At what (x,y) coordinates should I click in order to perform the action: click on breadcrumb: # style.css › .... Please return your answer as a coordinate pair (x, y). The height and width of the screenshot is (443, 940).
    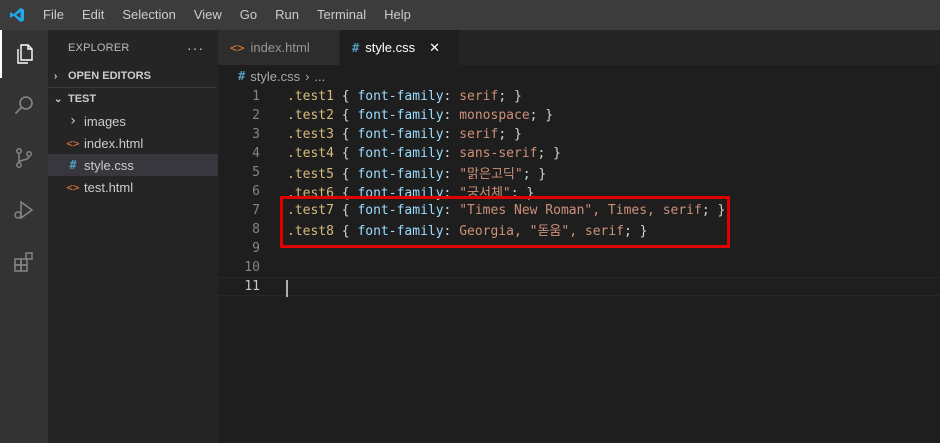
    Looking at the image, I should click on (579, 76).